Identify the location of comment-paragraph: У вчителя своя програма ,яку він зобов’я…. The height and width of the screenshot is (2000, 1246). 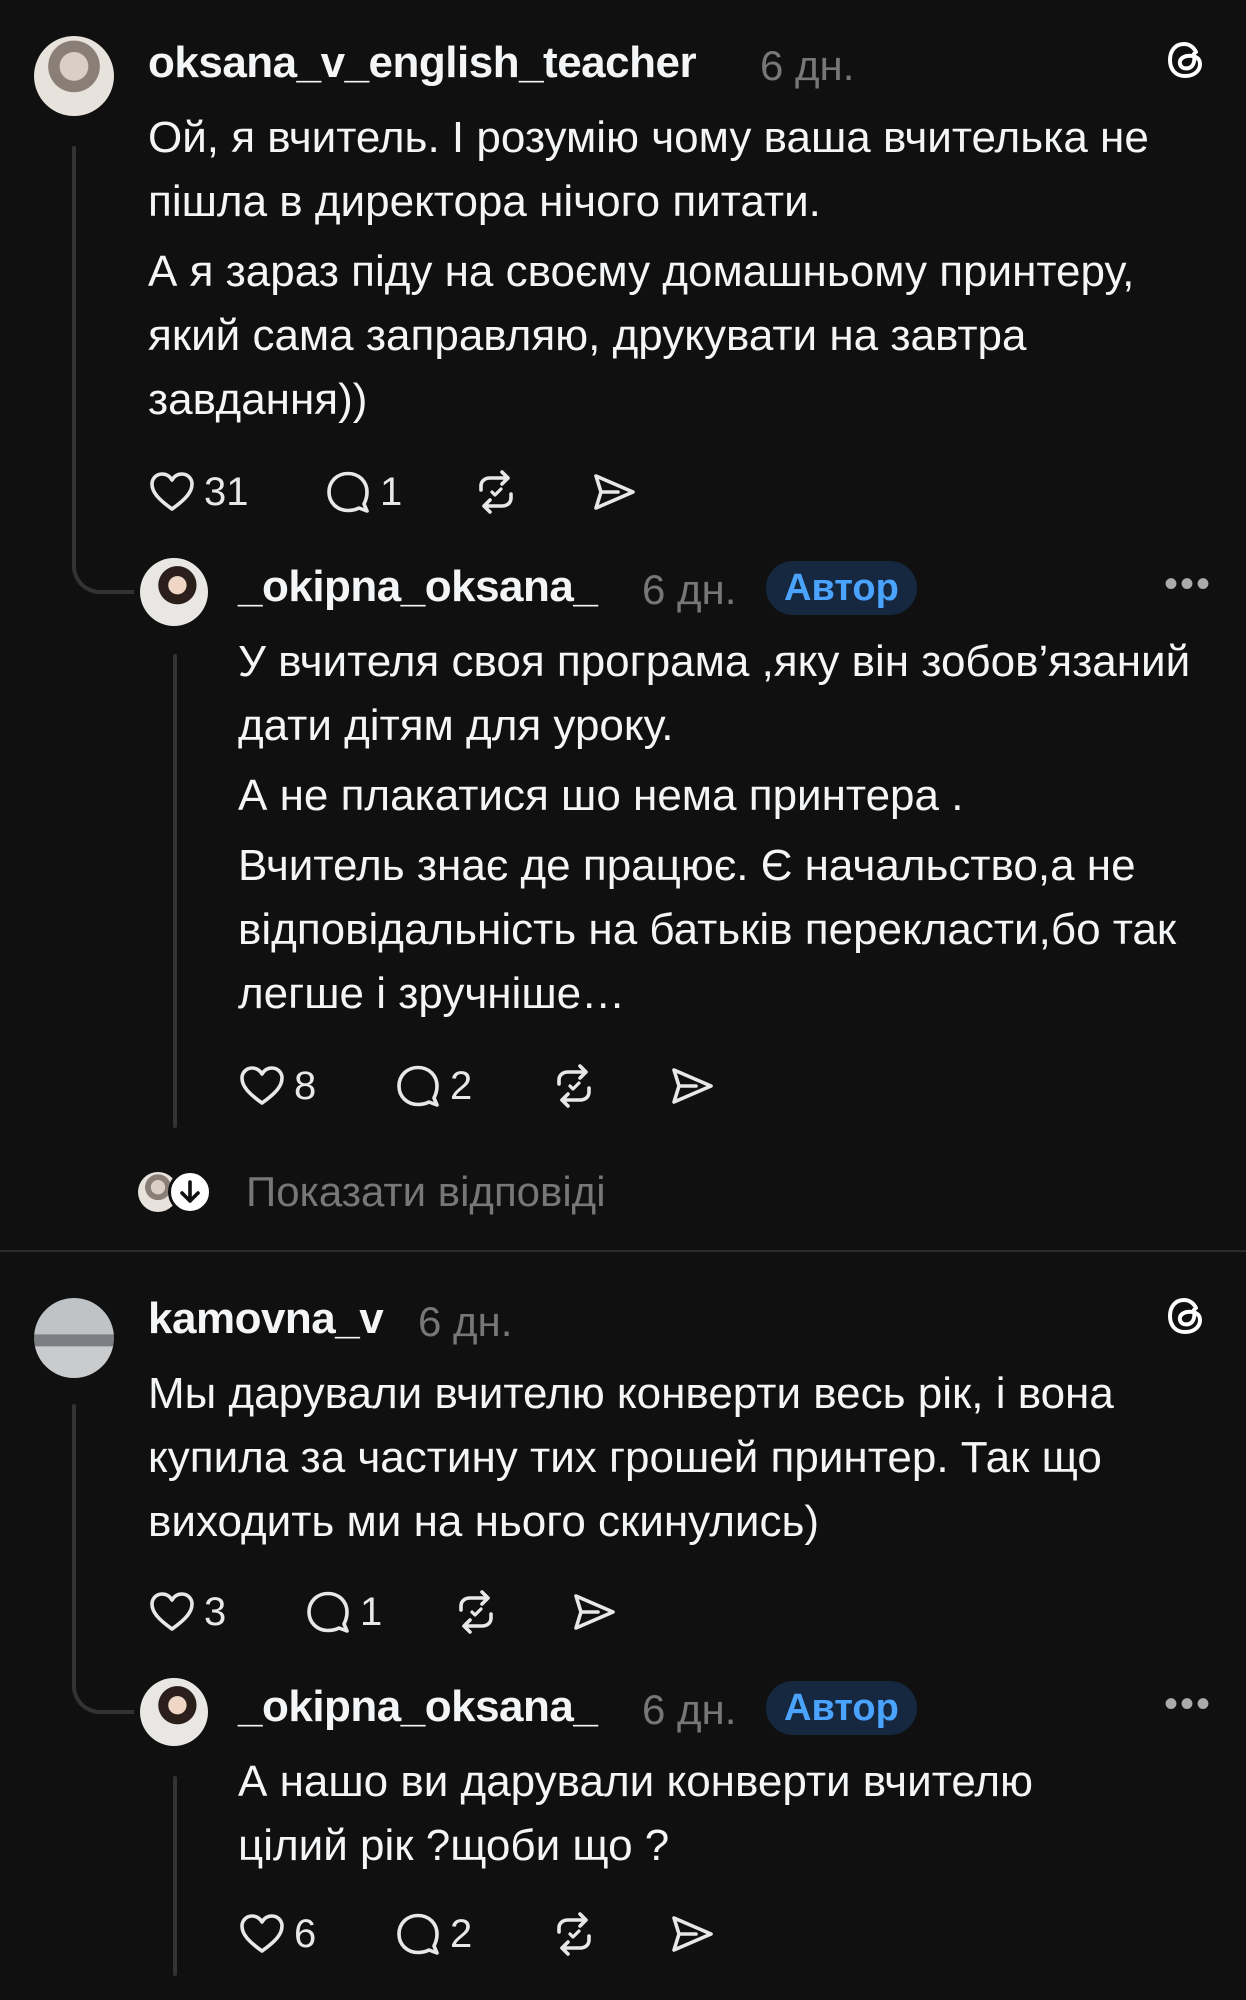
(714, 693).